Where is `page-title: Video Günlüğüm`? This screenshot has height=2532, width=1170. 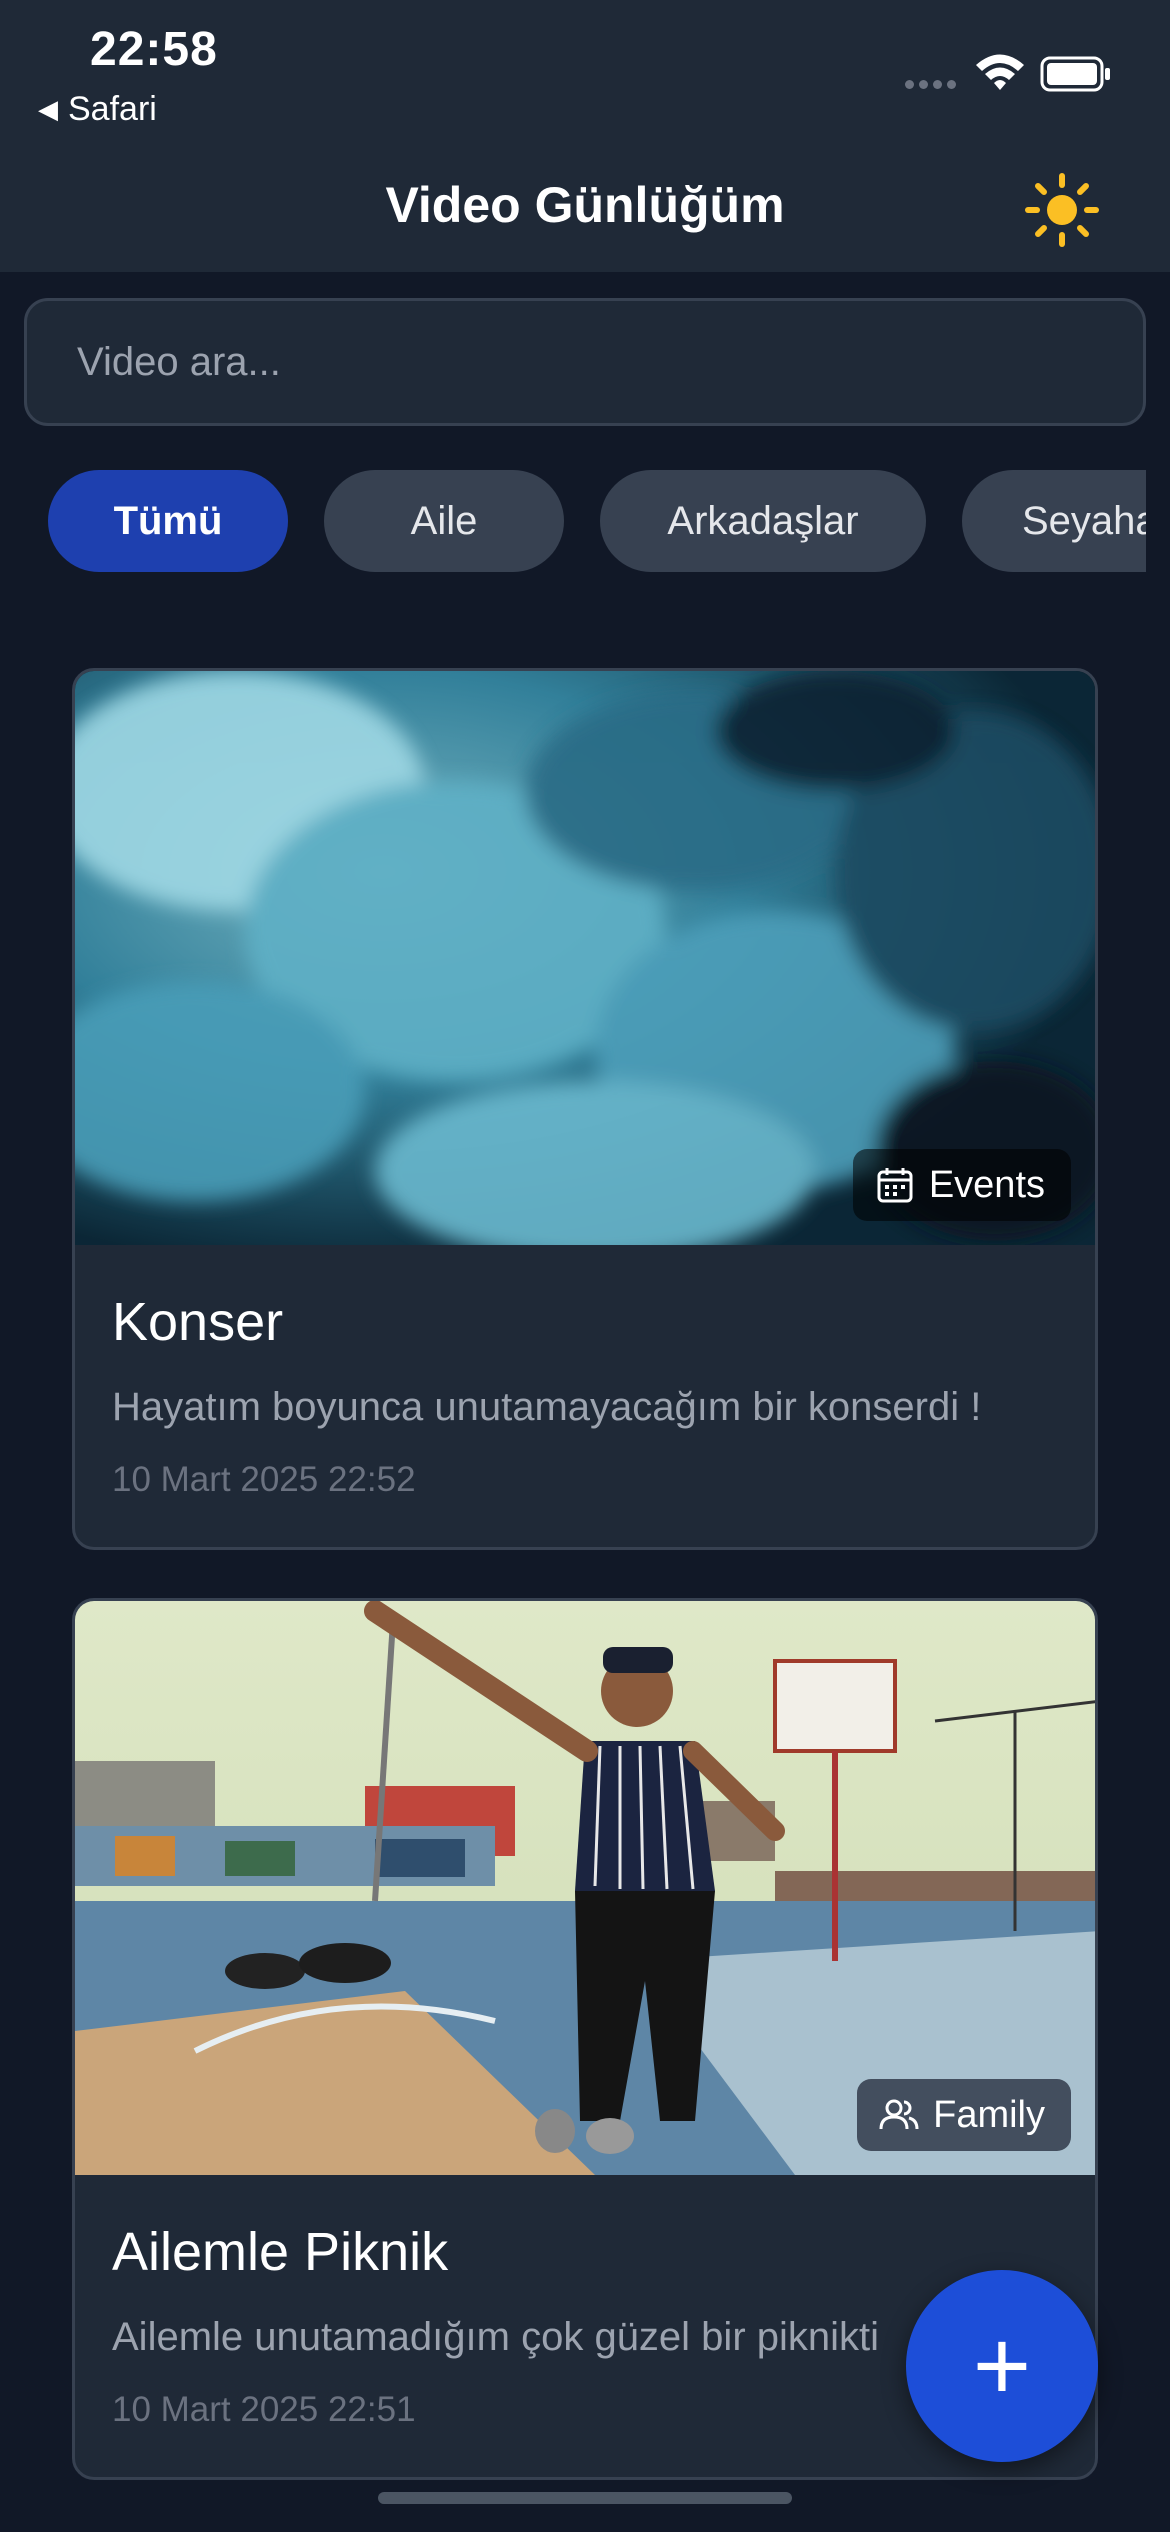
page-title: Video Günlüğüm is located at coordinates (585, 205).